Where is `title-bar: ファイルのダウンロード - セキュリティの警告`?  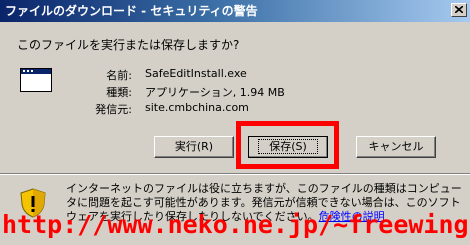 title-bar: ファイルのダウンロード - セキュリティの警告 is located at coordinates (235, 11).